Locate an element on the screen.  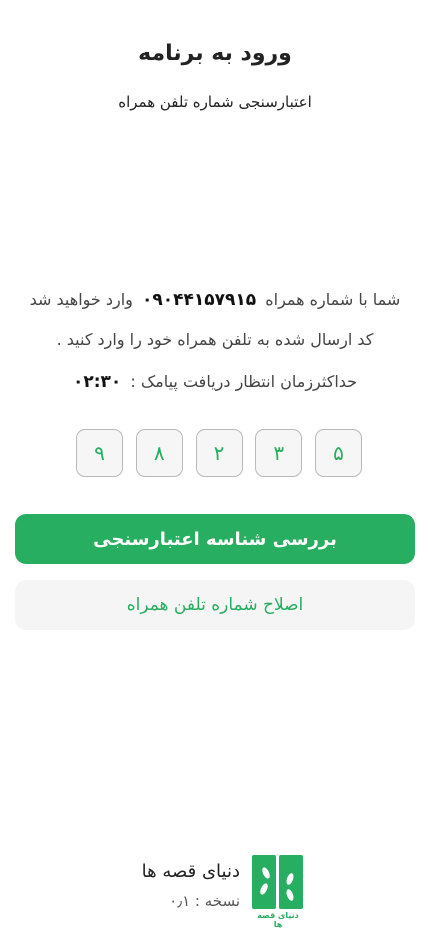
book-leaf-logo-icon is located at coordinates (277, 882).